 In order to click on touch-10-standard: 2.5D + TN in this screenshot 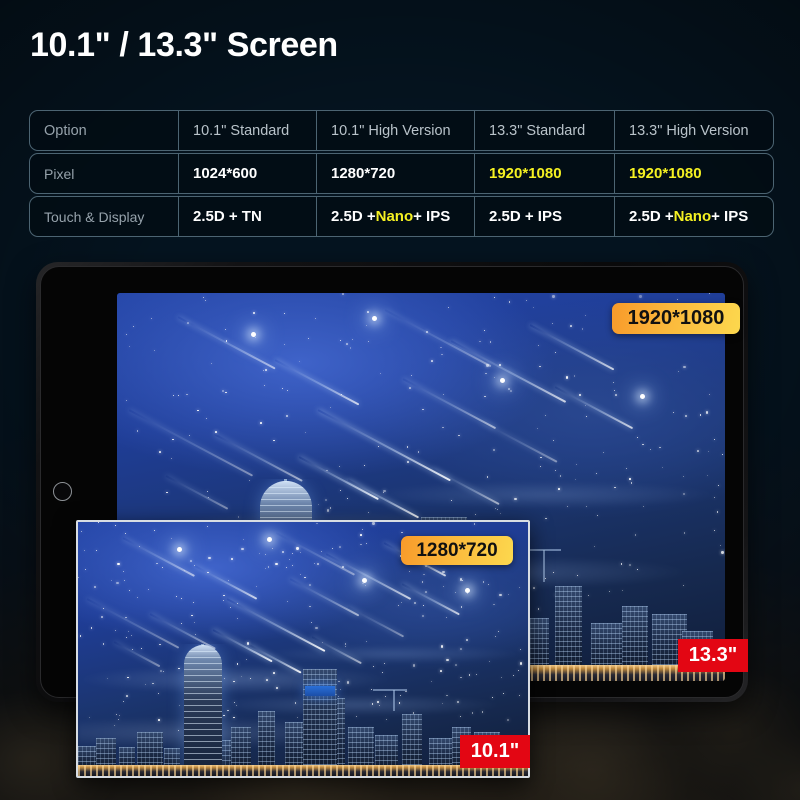, I will do `click(247, 216)`.